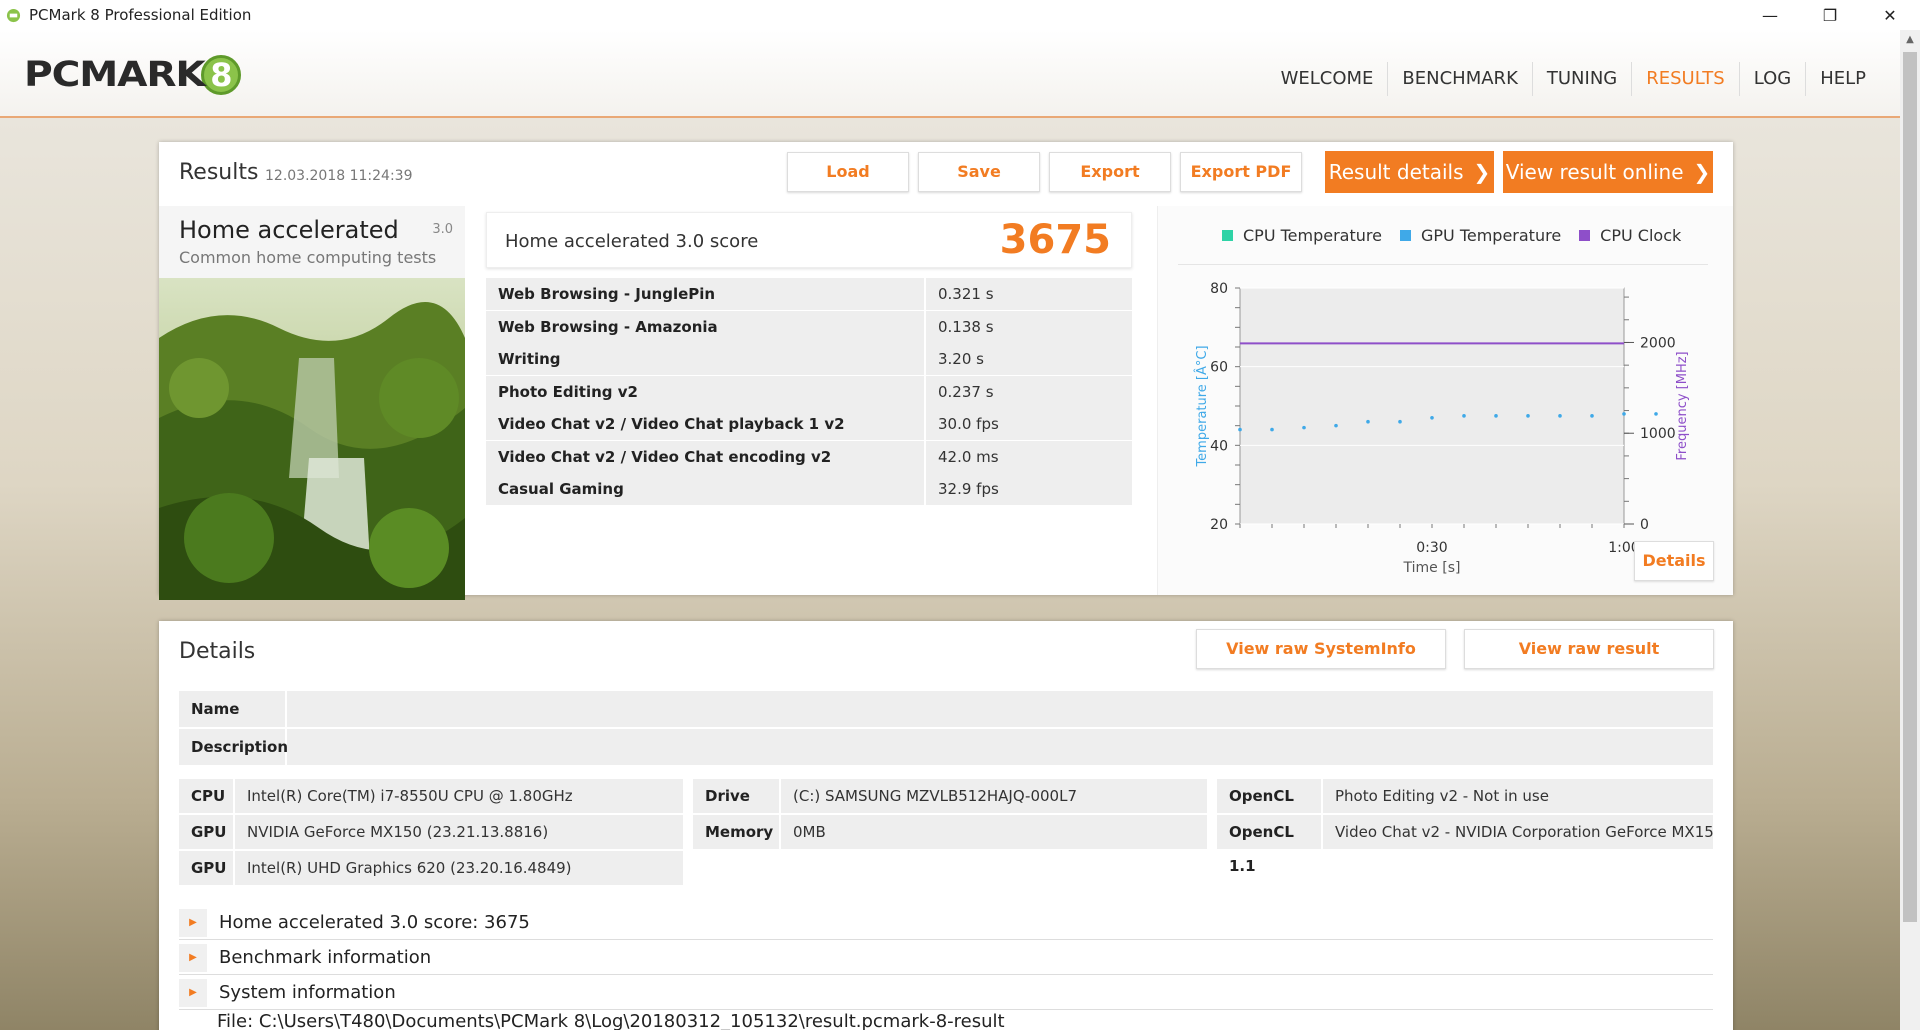 Image resolution: width=1920 pixels, height=1030 pixels. What do you see at coordinates (1491, 235) in the screenshot?
I see `legend-label: GPU Temperature` at bounding box center [1491, 235].